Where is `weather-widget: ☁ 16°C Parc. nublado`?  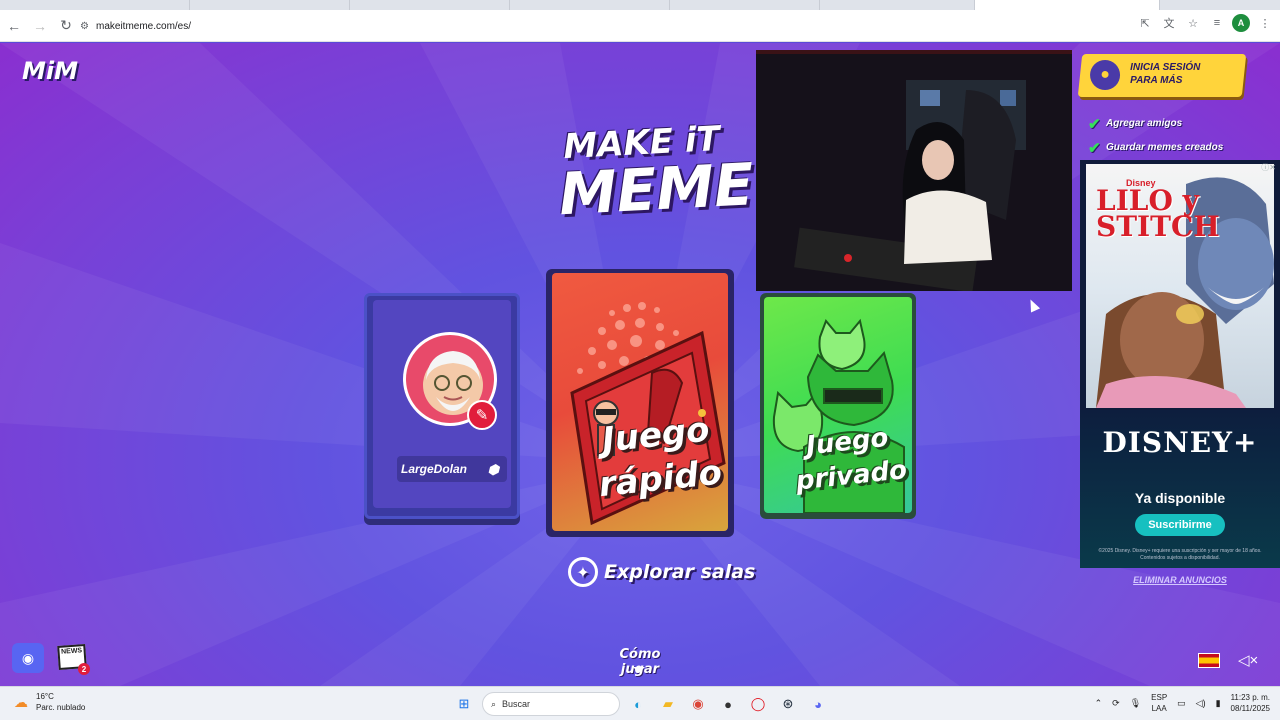 weather-widget: ☁ 16°C Parc. nublado is located at coordinates (49, 702).